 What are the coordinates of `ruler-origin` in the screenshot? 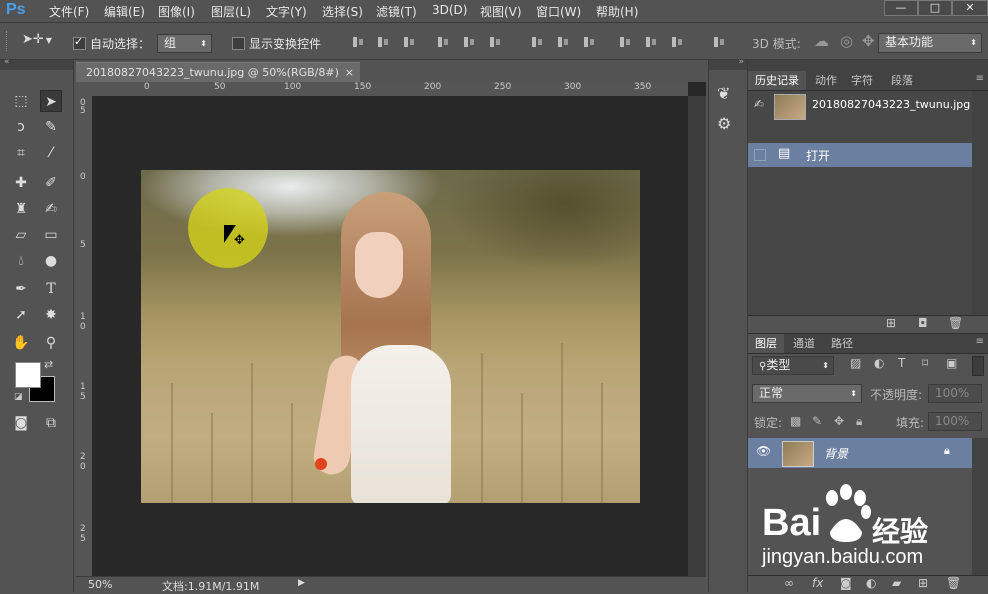 It's located at (84, 89).